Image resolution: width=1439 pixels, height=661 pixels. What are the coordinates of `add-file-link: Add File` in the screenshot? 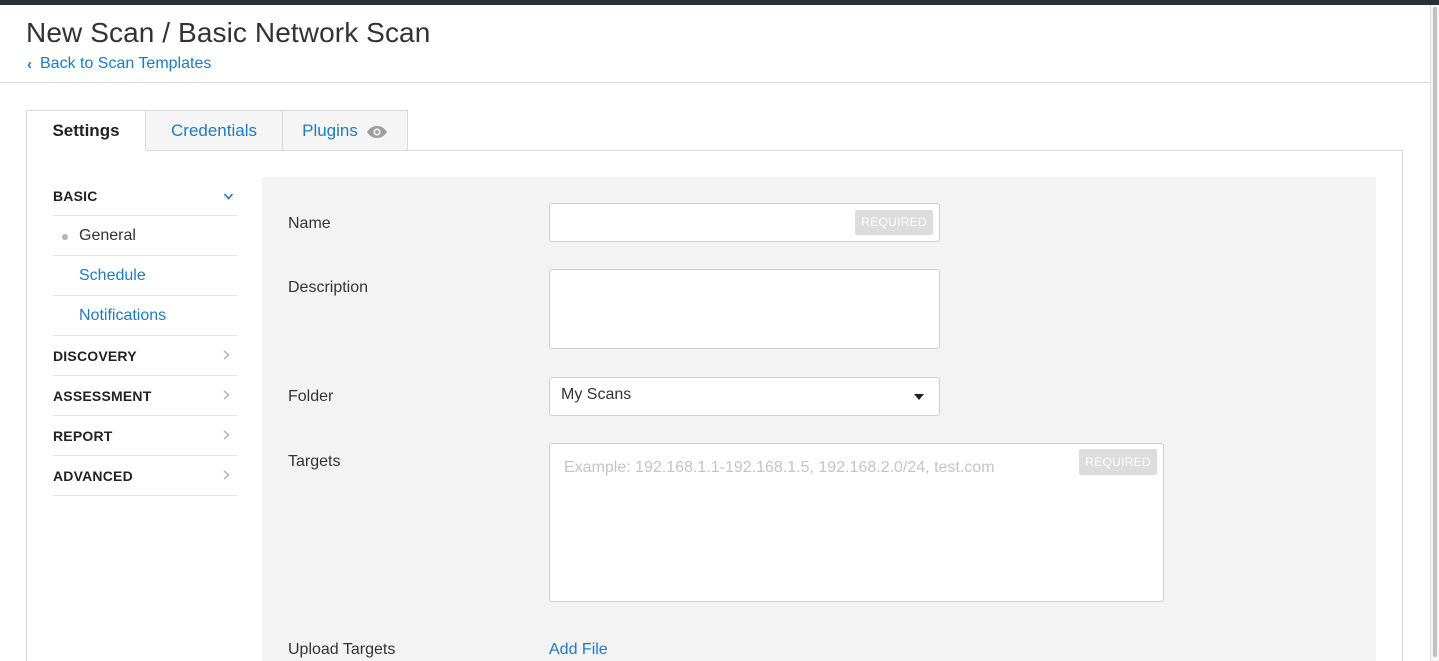 It's located at (578, 650).